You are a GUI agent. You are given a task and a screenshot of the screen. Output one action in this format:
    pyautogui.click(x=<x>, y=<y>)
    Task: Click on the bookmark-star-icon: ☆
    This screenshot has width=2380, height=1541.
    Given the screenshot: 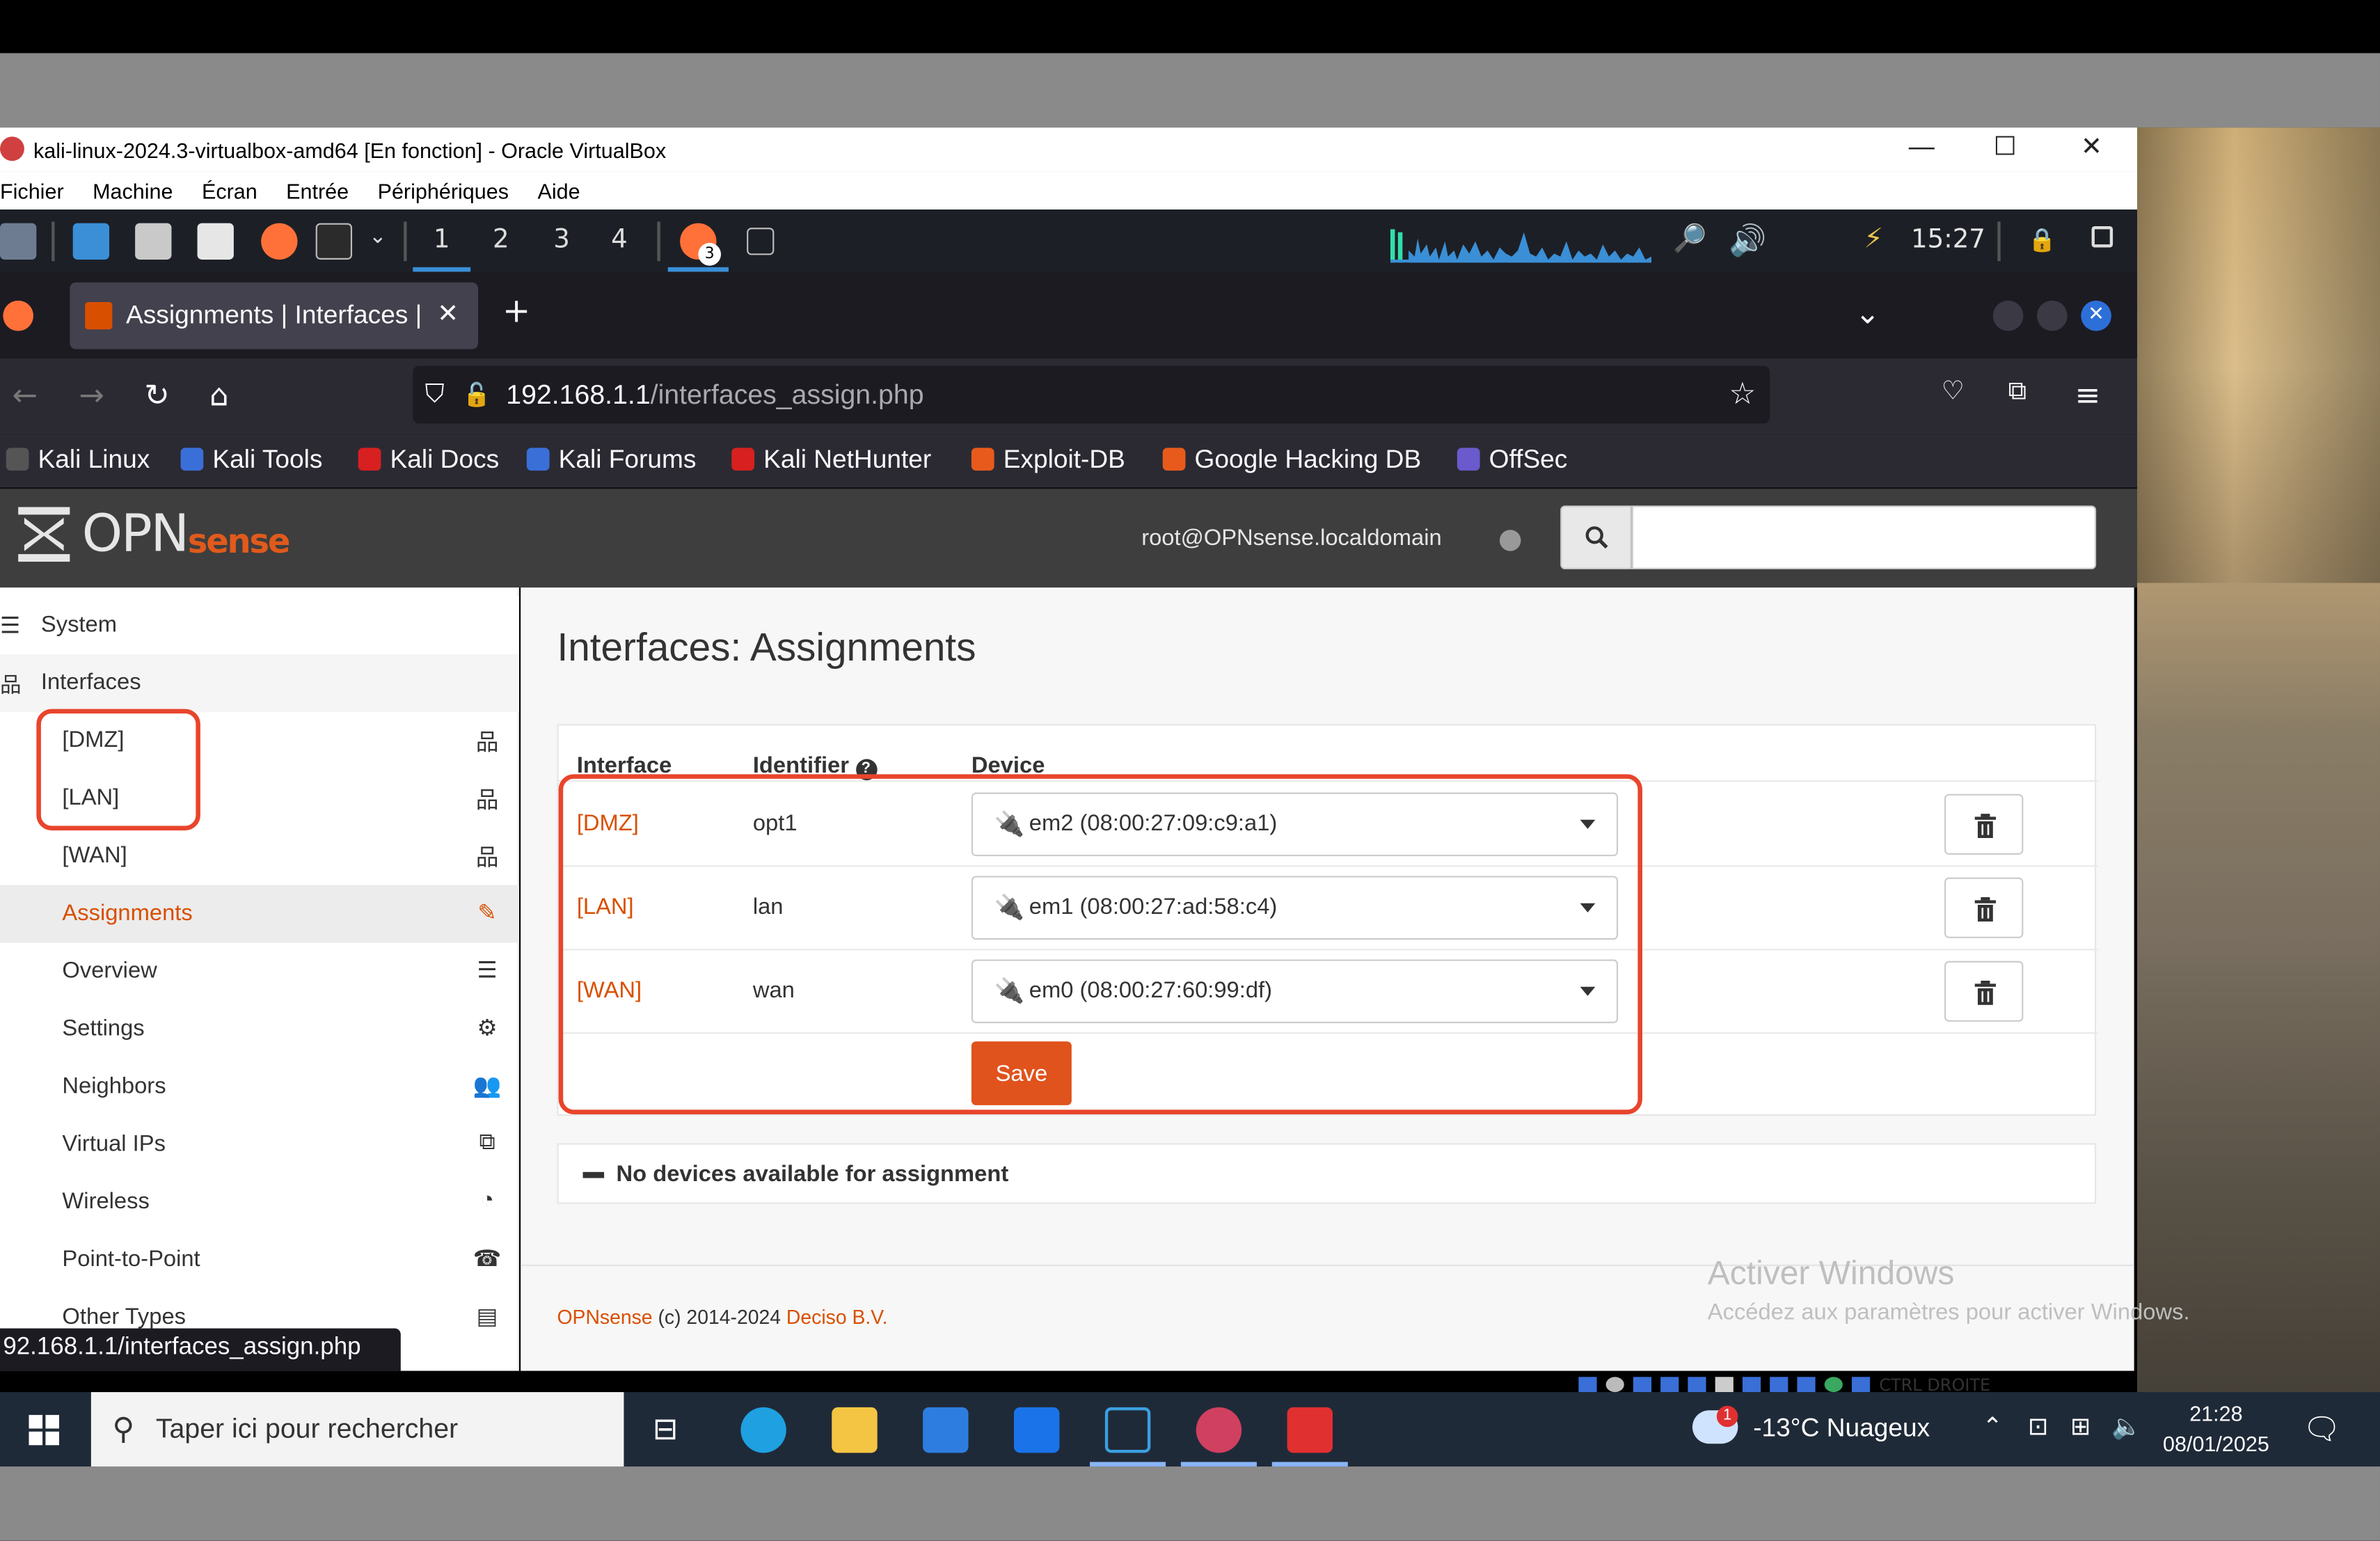 What is the action you would take?
    pyautogui.click(x=1743, y=394)
    